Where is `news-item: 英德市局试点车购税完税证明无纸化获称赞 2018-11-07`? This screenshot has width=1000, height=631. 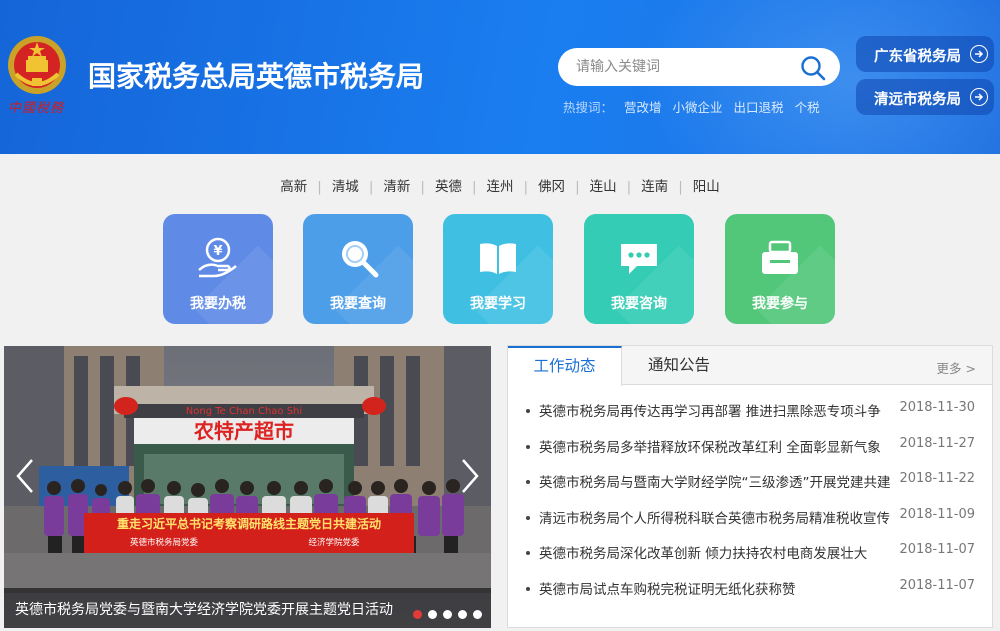 news-item: 英德市局试点车购税完税证明无纸化获称赞 2018-11-07 is located at coordinates (750, 596).